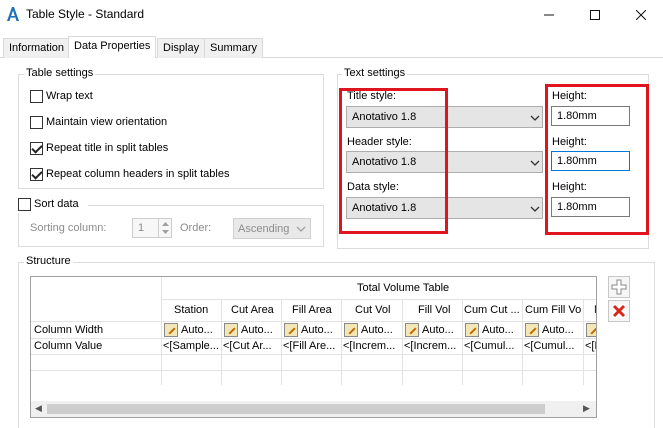  What do you see at coordinates (37, 48) in the screenshot?
I see `tab-information: Information` at bounding box center [37, 48].